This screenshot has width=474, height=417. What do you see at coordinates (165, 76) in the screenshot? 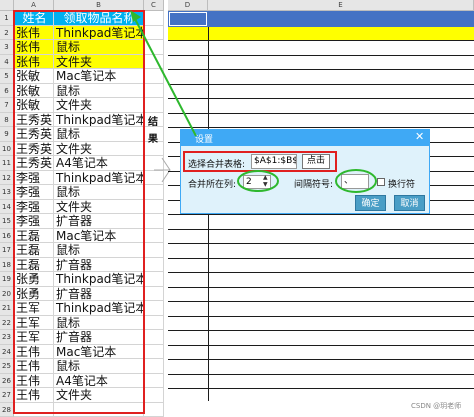
I see `header-pointer-line` at bounding box center [165, 76].